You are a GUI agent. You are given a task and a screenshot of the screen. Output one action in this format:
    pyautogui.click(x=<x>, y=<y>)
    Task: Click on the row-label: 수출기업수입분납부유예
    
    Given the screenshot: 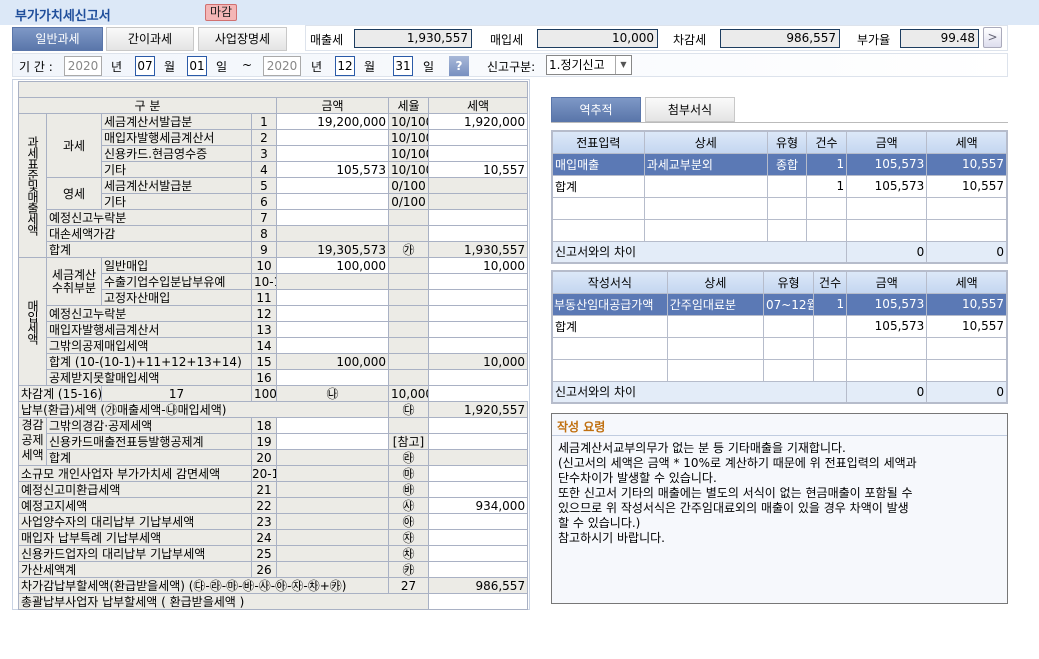 What is the action you would take?
    pyautogui.click(x=176, y=281)
    